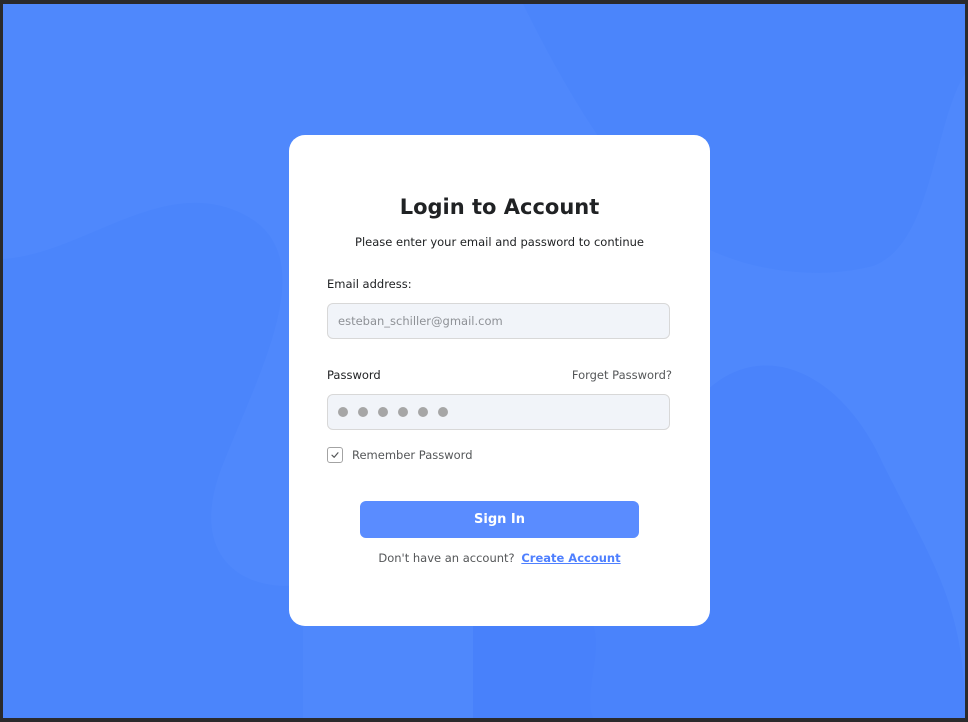 This screenshot has height=722, width=968. I want to click on create-account-prompt: Don't have an account? Create Account, so click(499, 558).